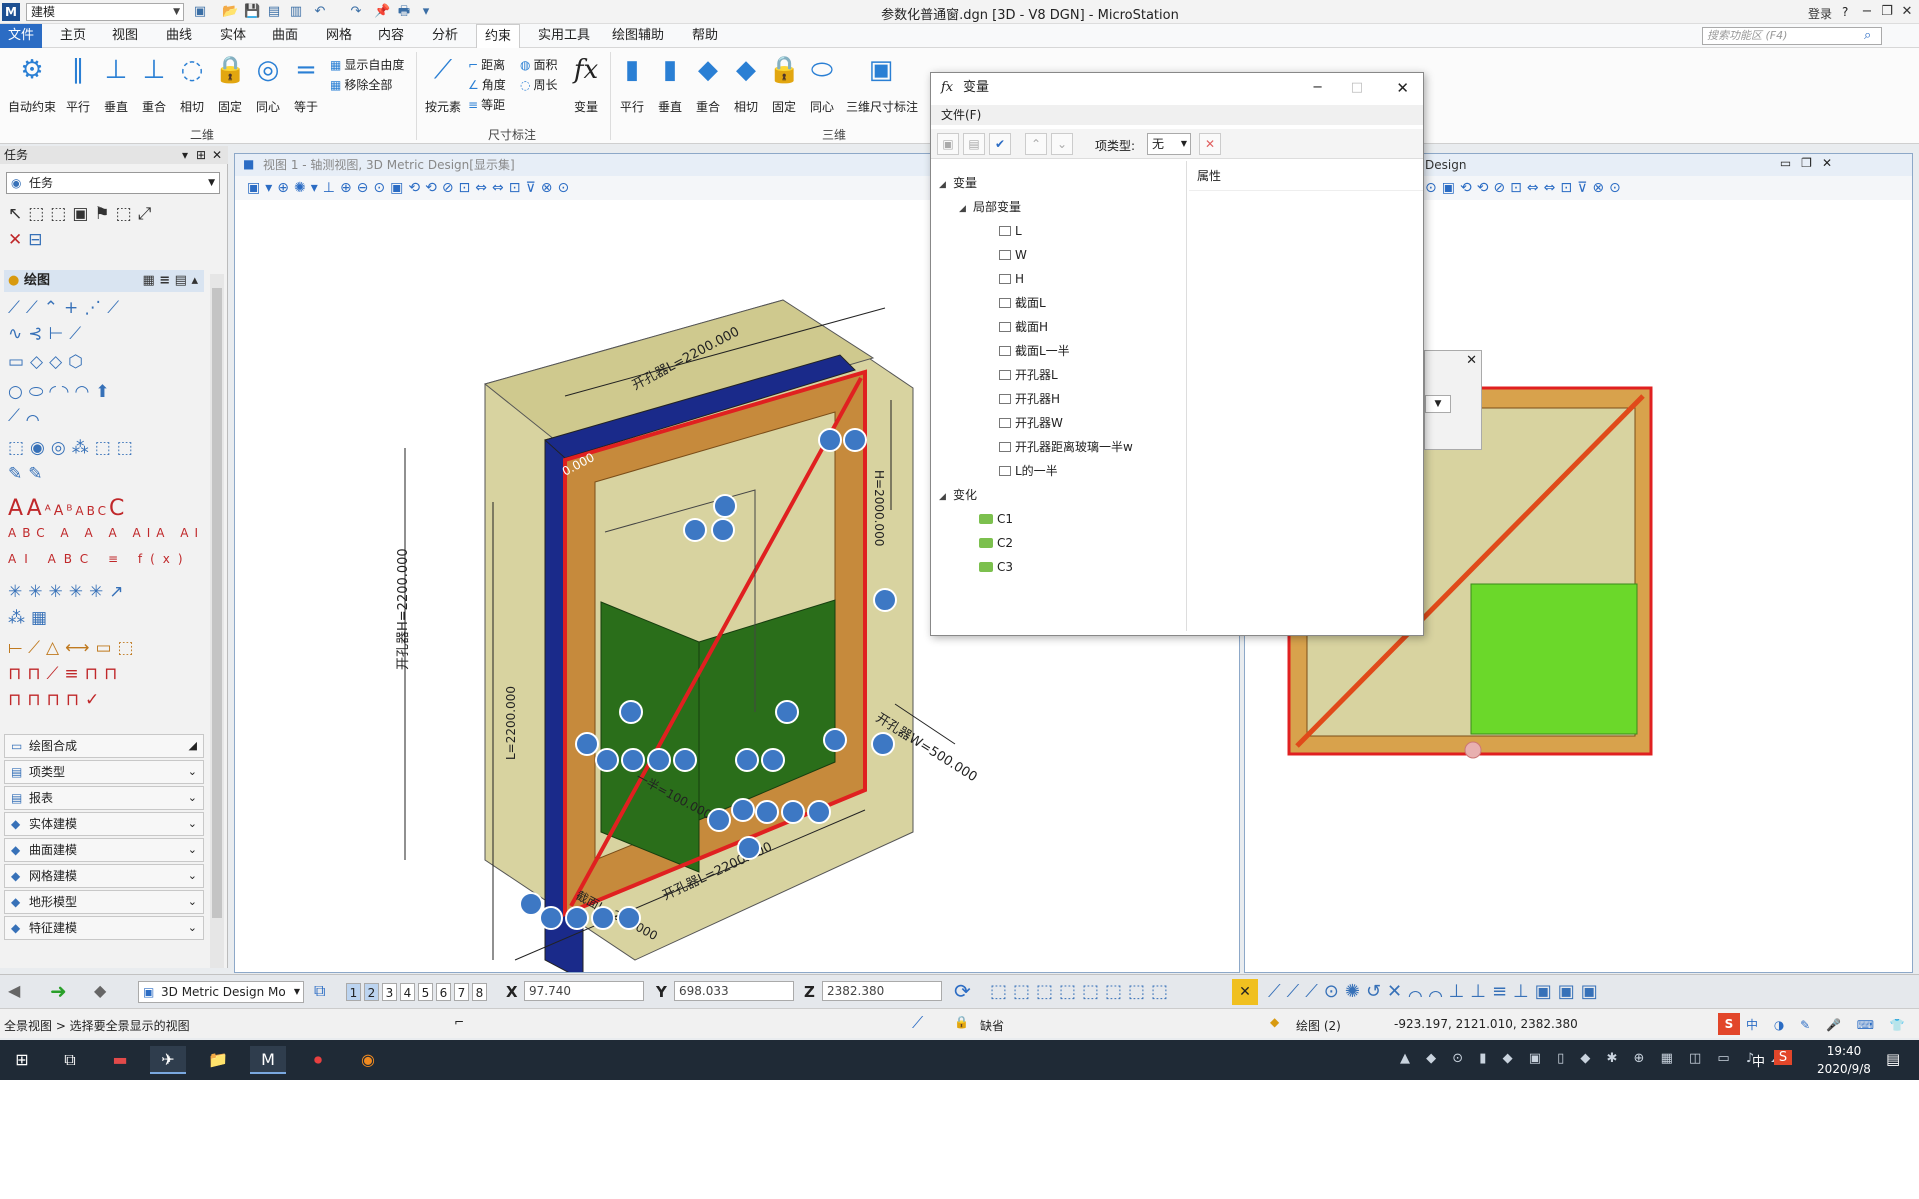 The height and width of the screenshot is (1199, 1919). I want to click on fix-3d-button: 🔒 固定, so click(784, 88).